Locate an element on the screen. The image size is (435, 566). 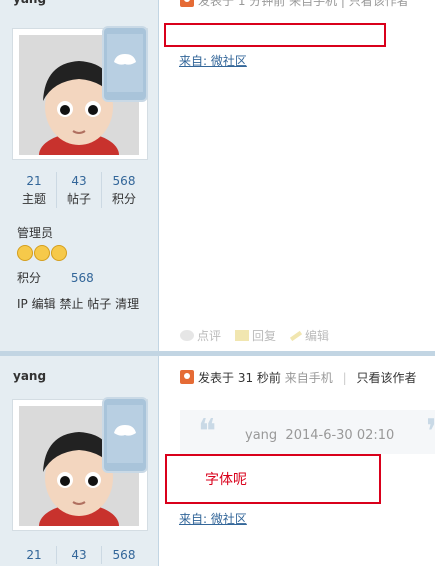
post-content: 字体呢 is located at coordinates (226, 480).